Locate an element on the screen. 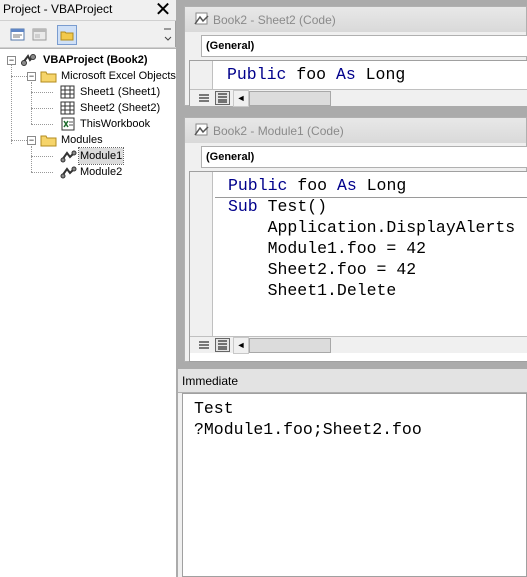  tree-label: VBAProject (Book2) is located at coordinates (95, 60).